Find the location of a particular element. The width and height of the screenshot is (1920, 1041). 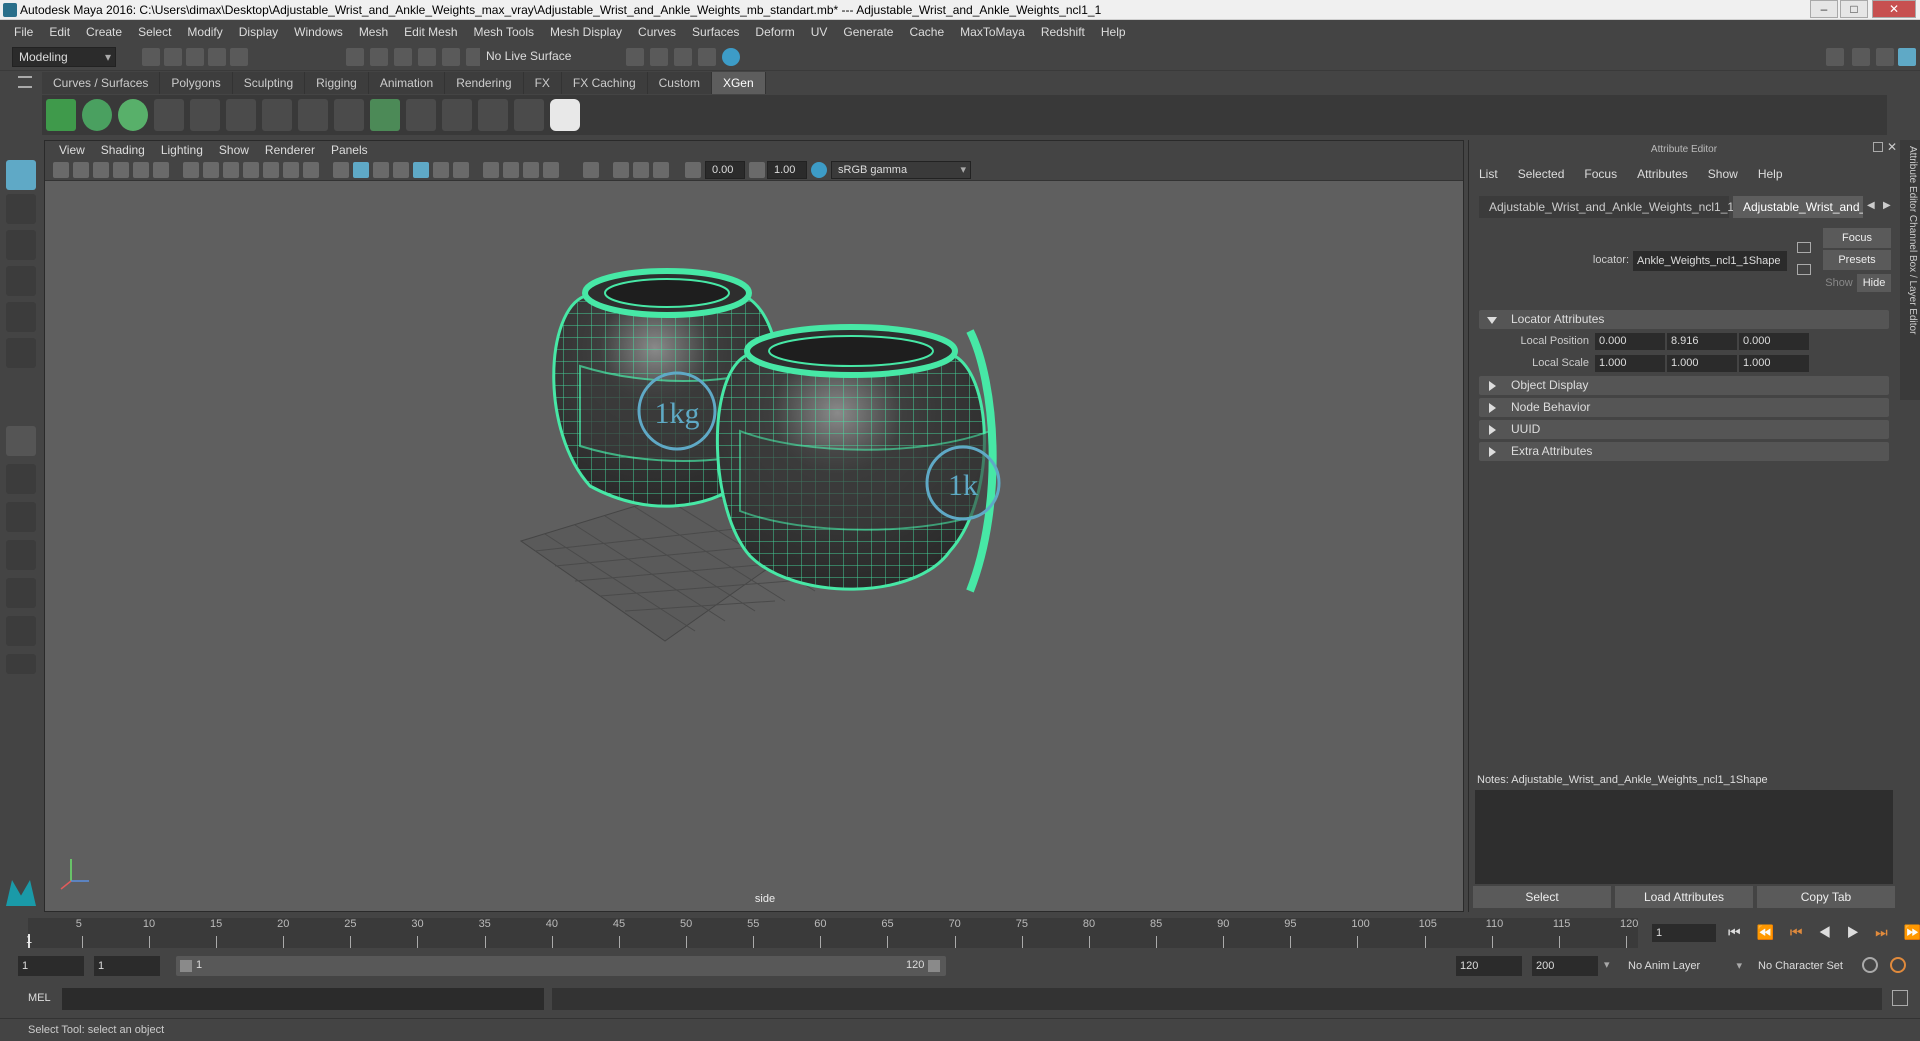

tab-scroll-left-icon: ◀ is located at coordinates (1871, 205).